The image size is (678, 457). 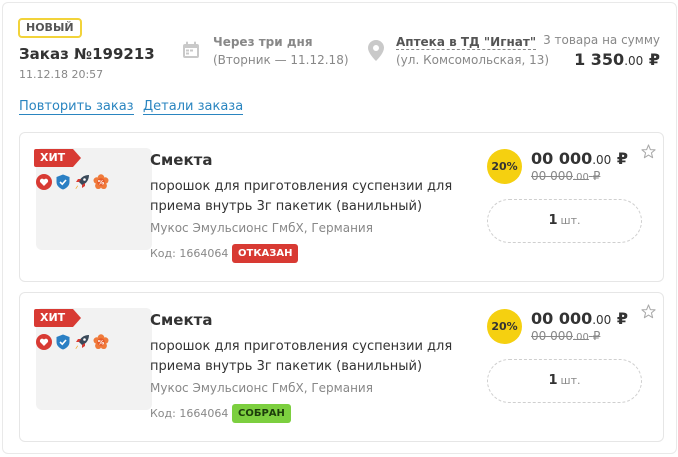 I want to click on delivery-title: Через три дня, so click(x=263, y=42).